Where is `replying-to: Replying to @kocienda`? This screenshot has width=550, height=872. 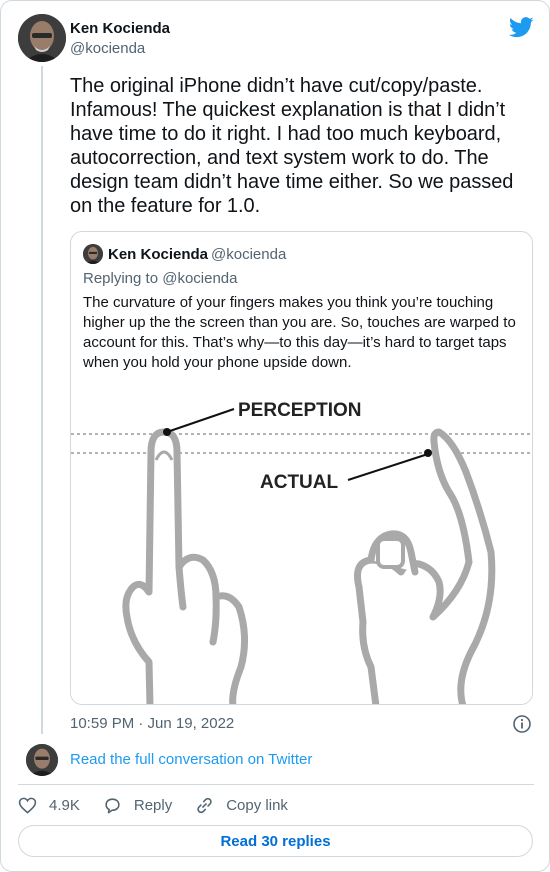 replying-to: Replying to @kocienda is located at coordinates (160, 278).